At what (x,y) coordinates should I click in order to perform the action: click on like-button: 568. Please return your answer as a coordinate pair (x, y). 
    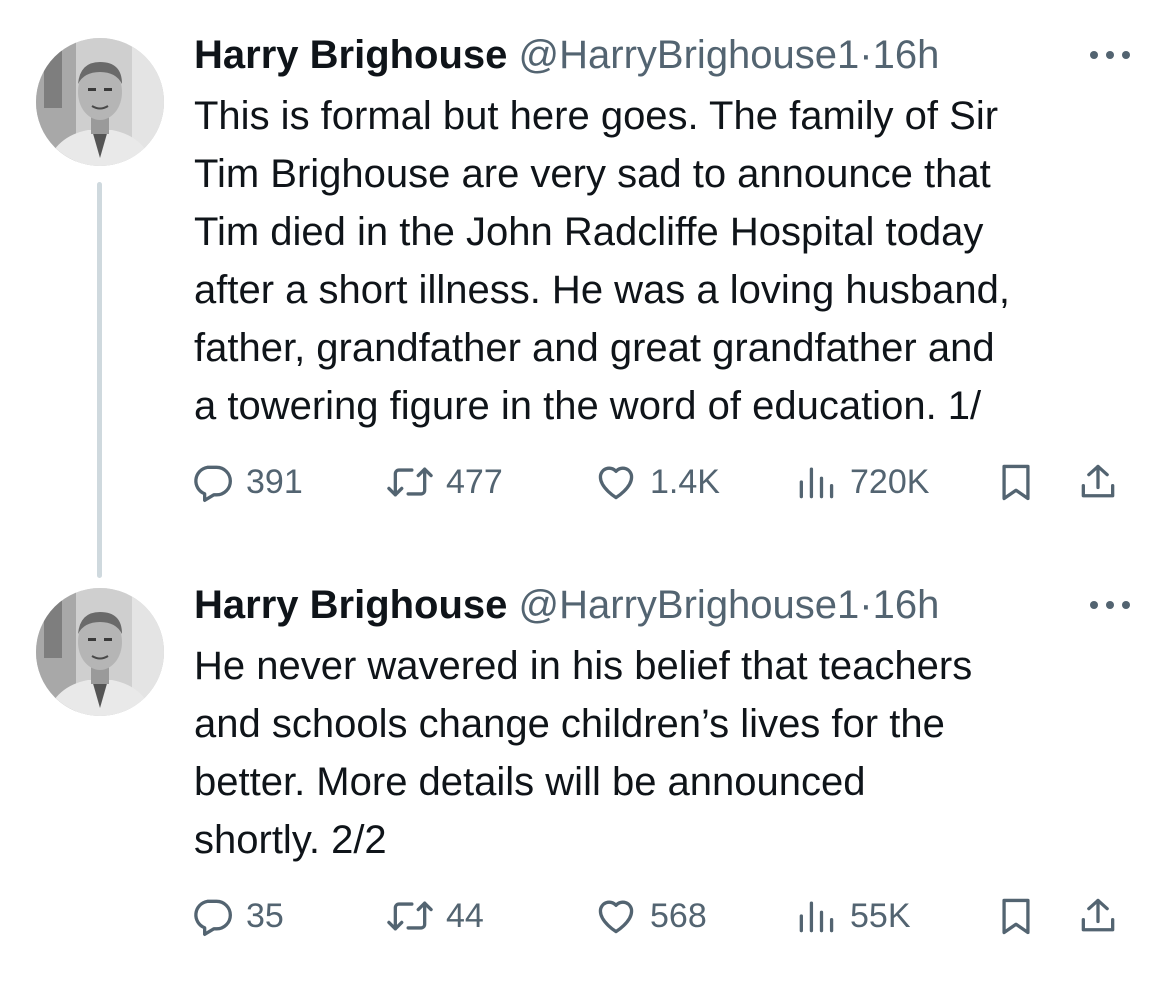
    Looking at the image, I should click on (650, 916).